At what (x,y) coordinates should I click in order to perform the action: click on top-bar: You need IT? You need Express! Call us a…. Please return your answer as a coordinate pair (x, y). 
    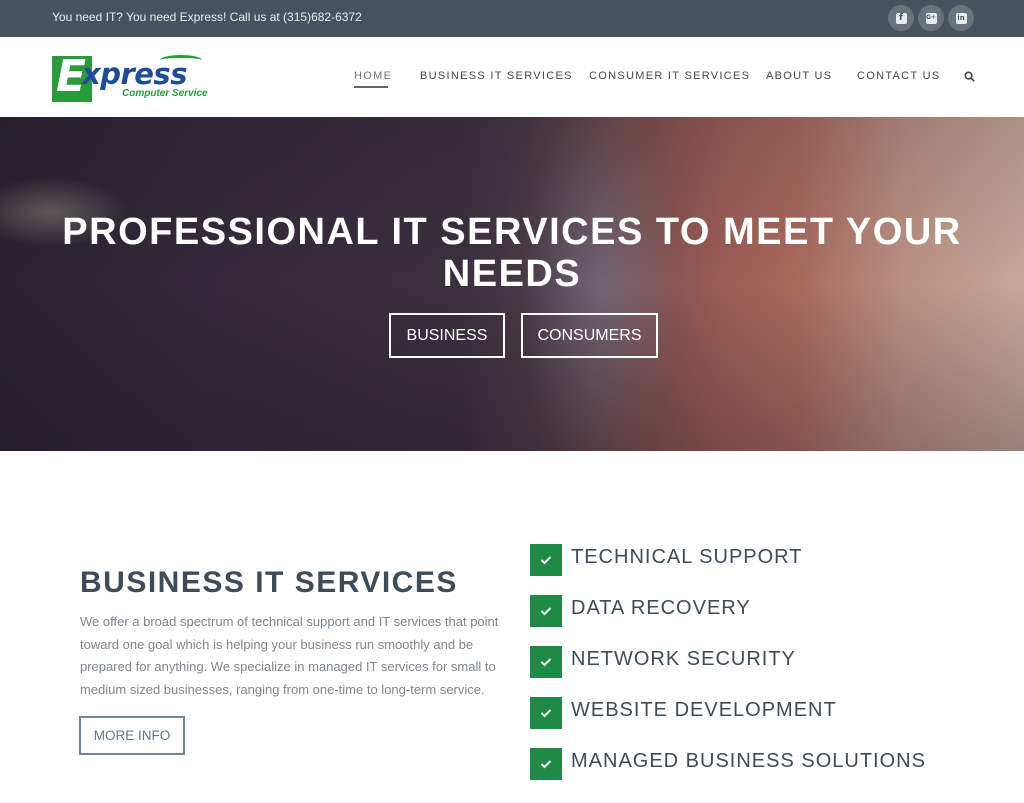
    Looking at the image, I should click on (512, 18).